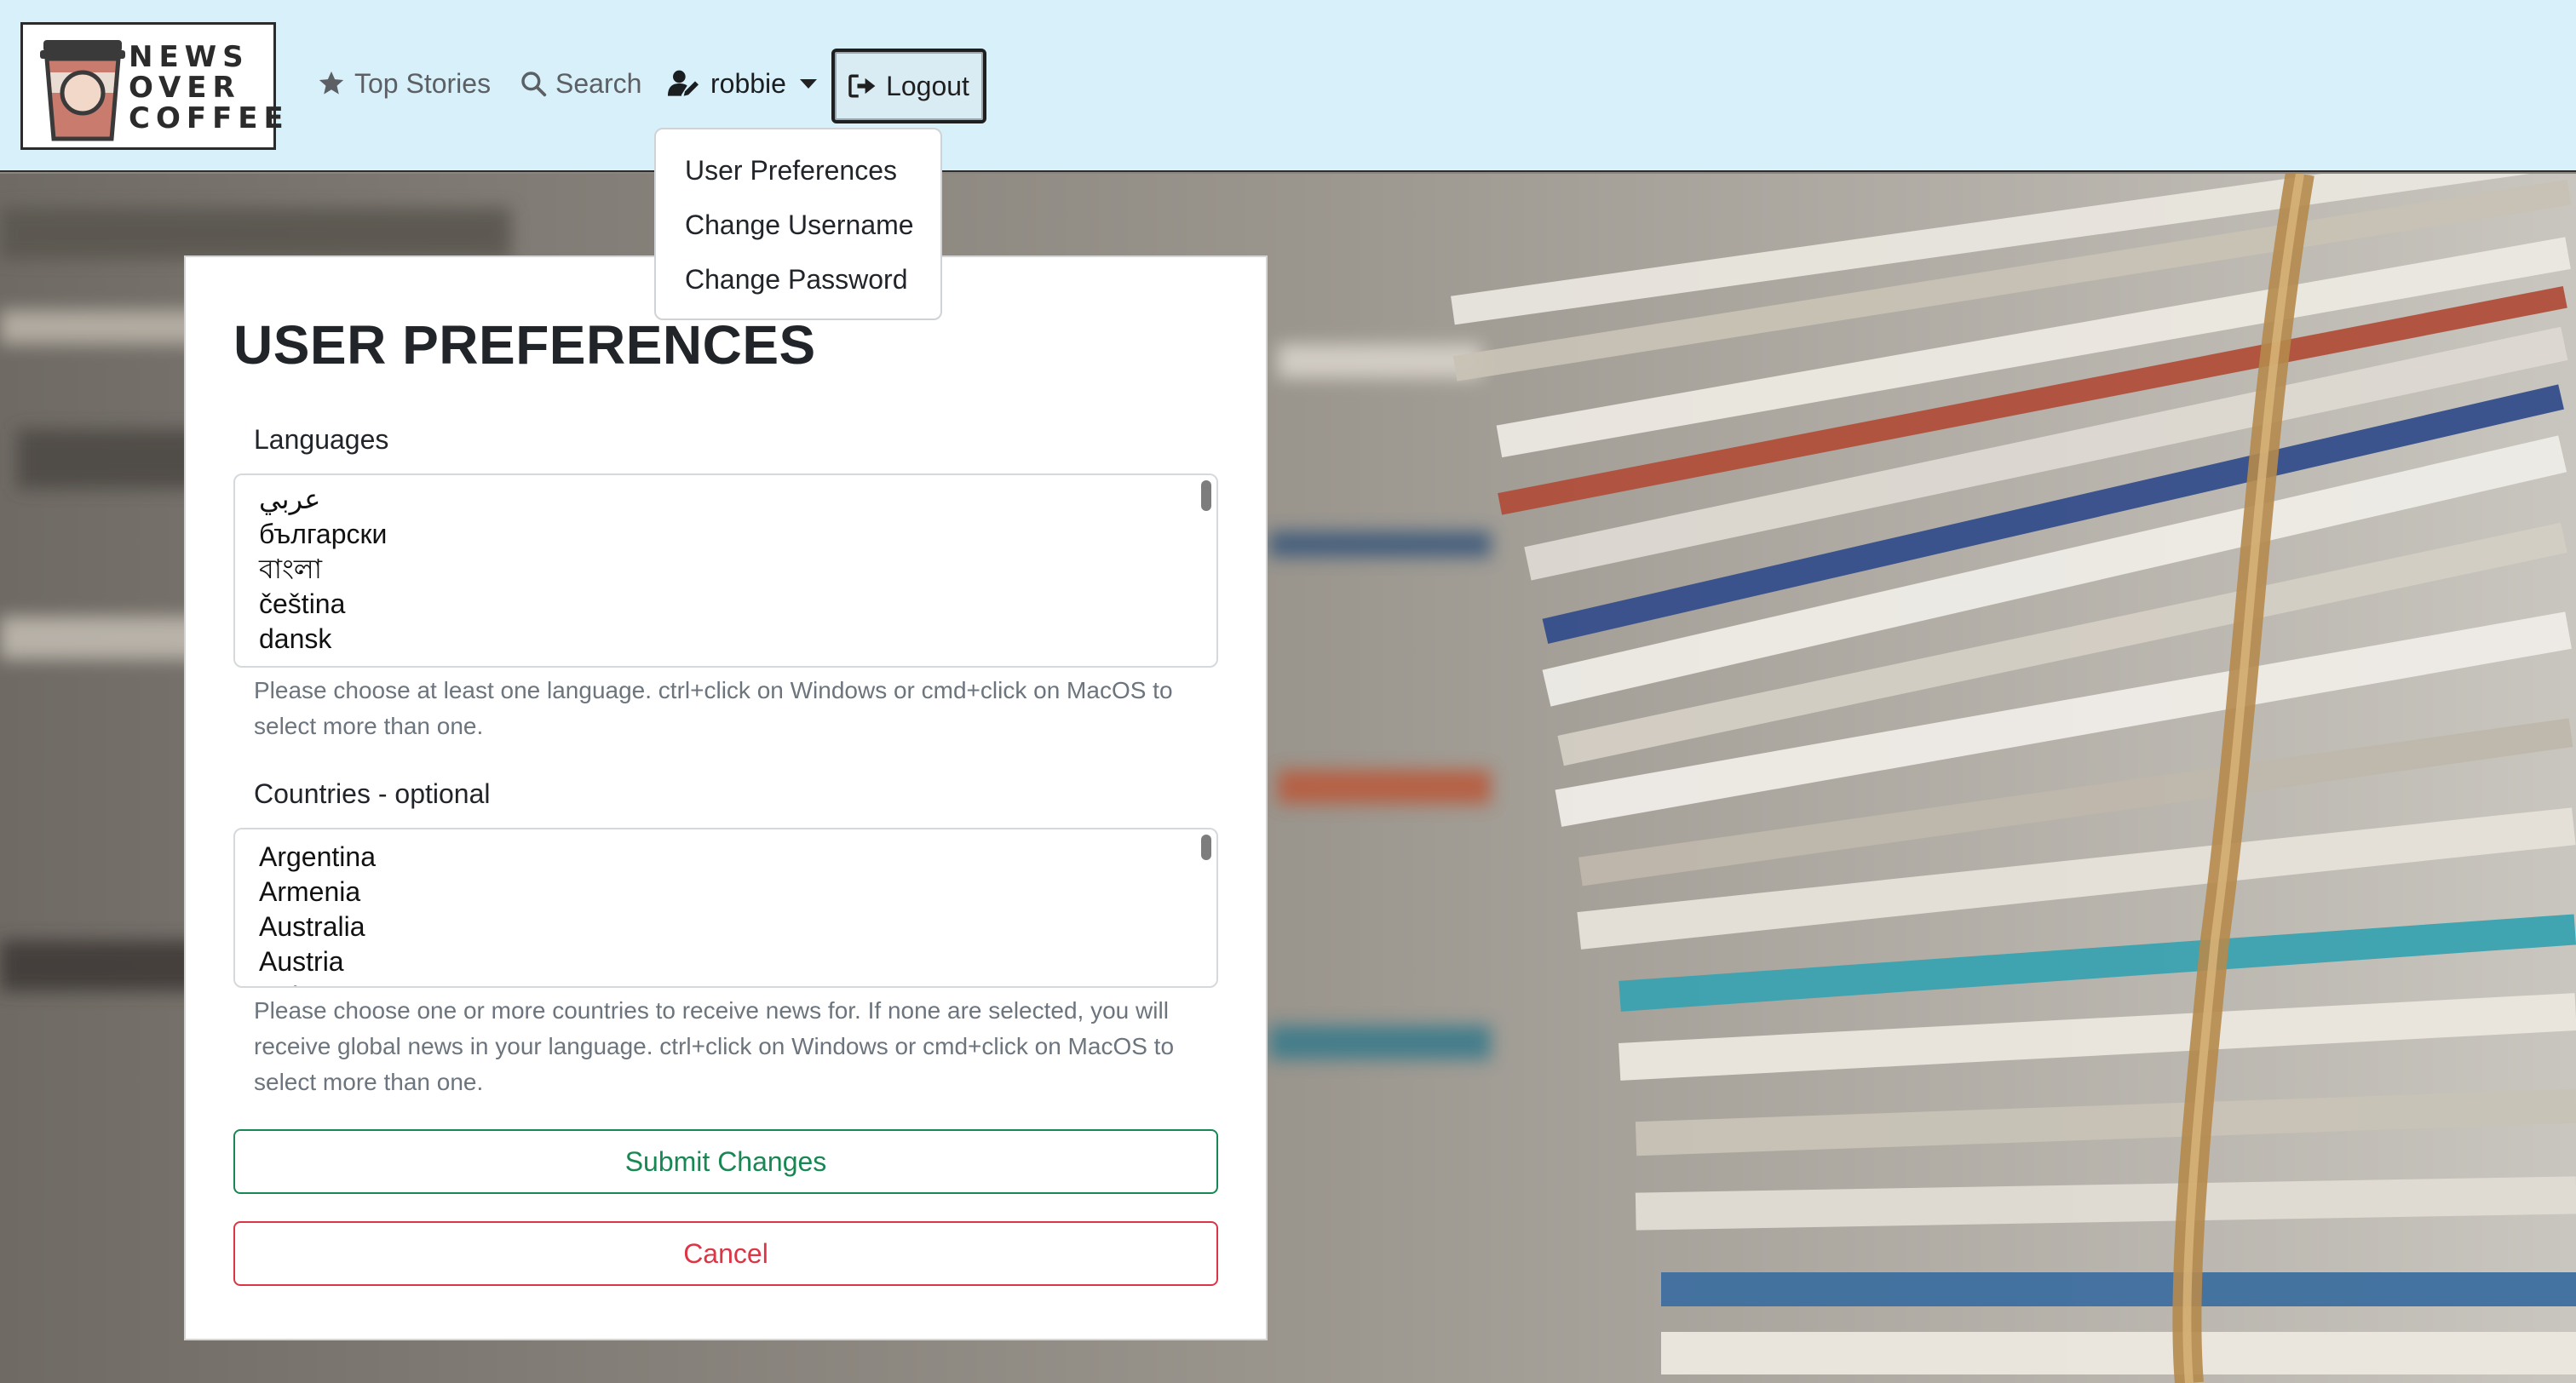  What do you see at coordinates (331, 83) in the screenshot?
I see `star-icon` at bounding box center [331, 83].